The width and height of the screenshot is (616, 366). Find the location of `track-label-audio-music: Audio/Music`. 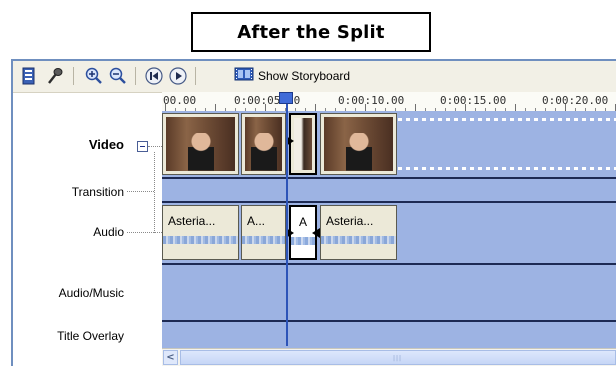

track-label-audio-music: Audio/Music is located at coordinates (91, 293).